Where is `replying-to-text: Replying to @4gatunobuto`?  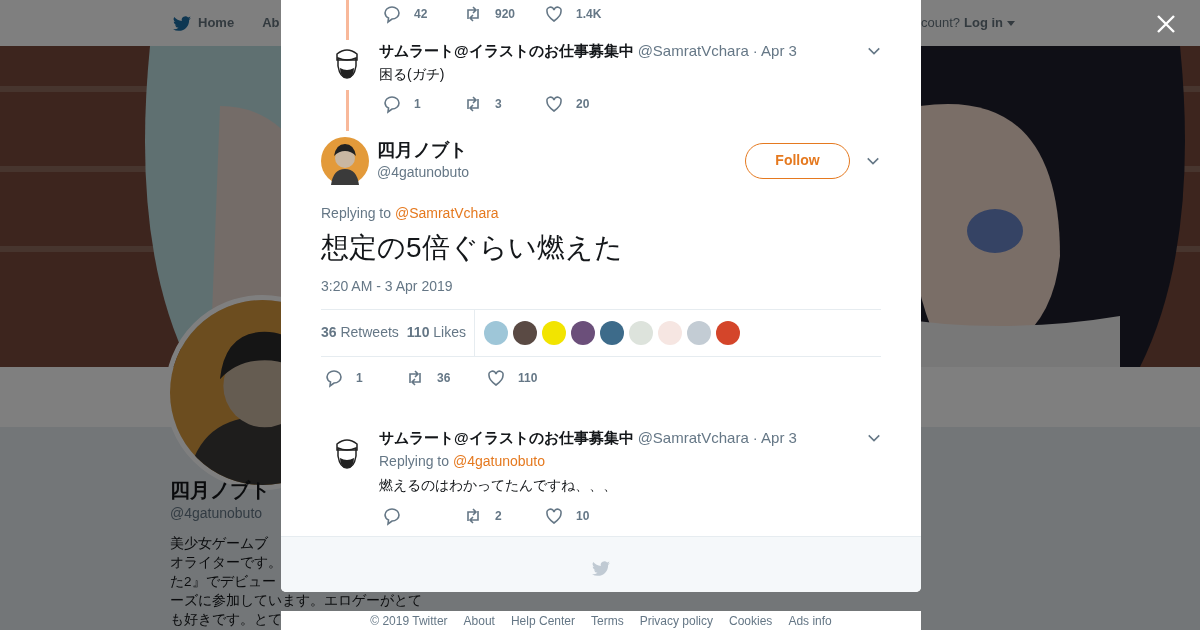 replying-to-text: Replying to @4gatunobuto is located at coordinates (462, 461).